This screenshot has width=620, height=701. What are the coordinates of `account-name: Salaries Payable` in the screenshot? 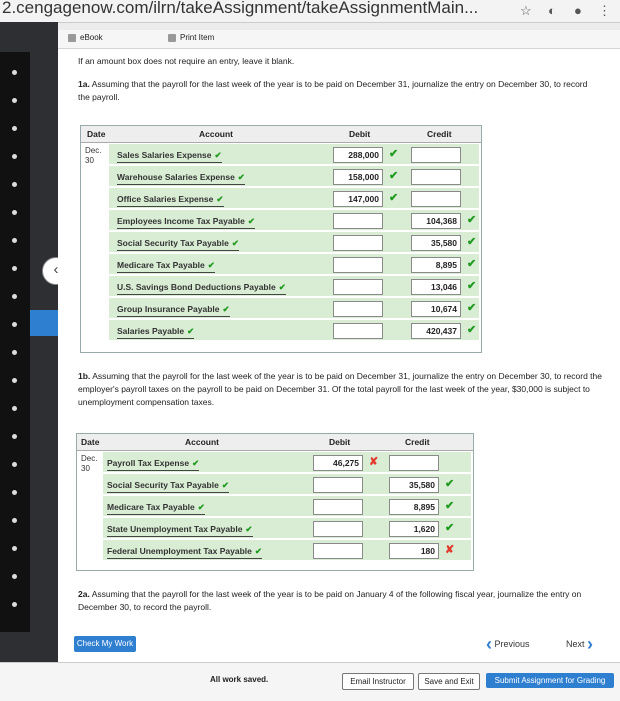 It's located at (151, 331).